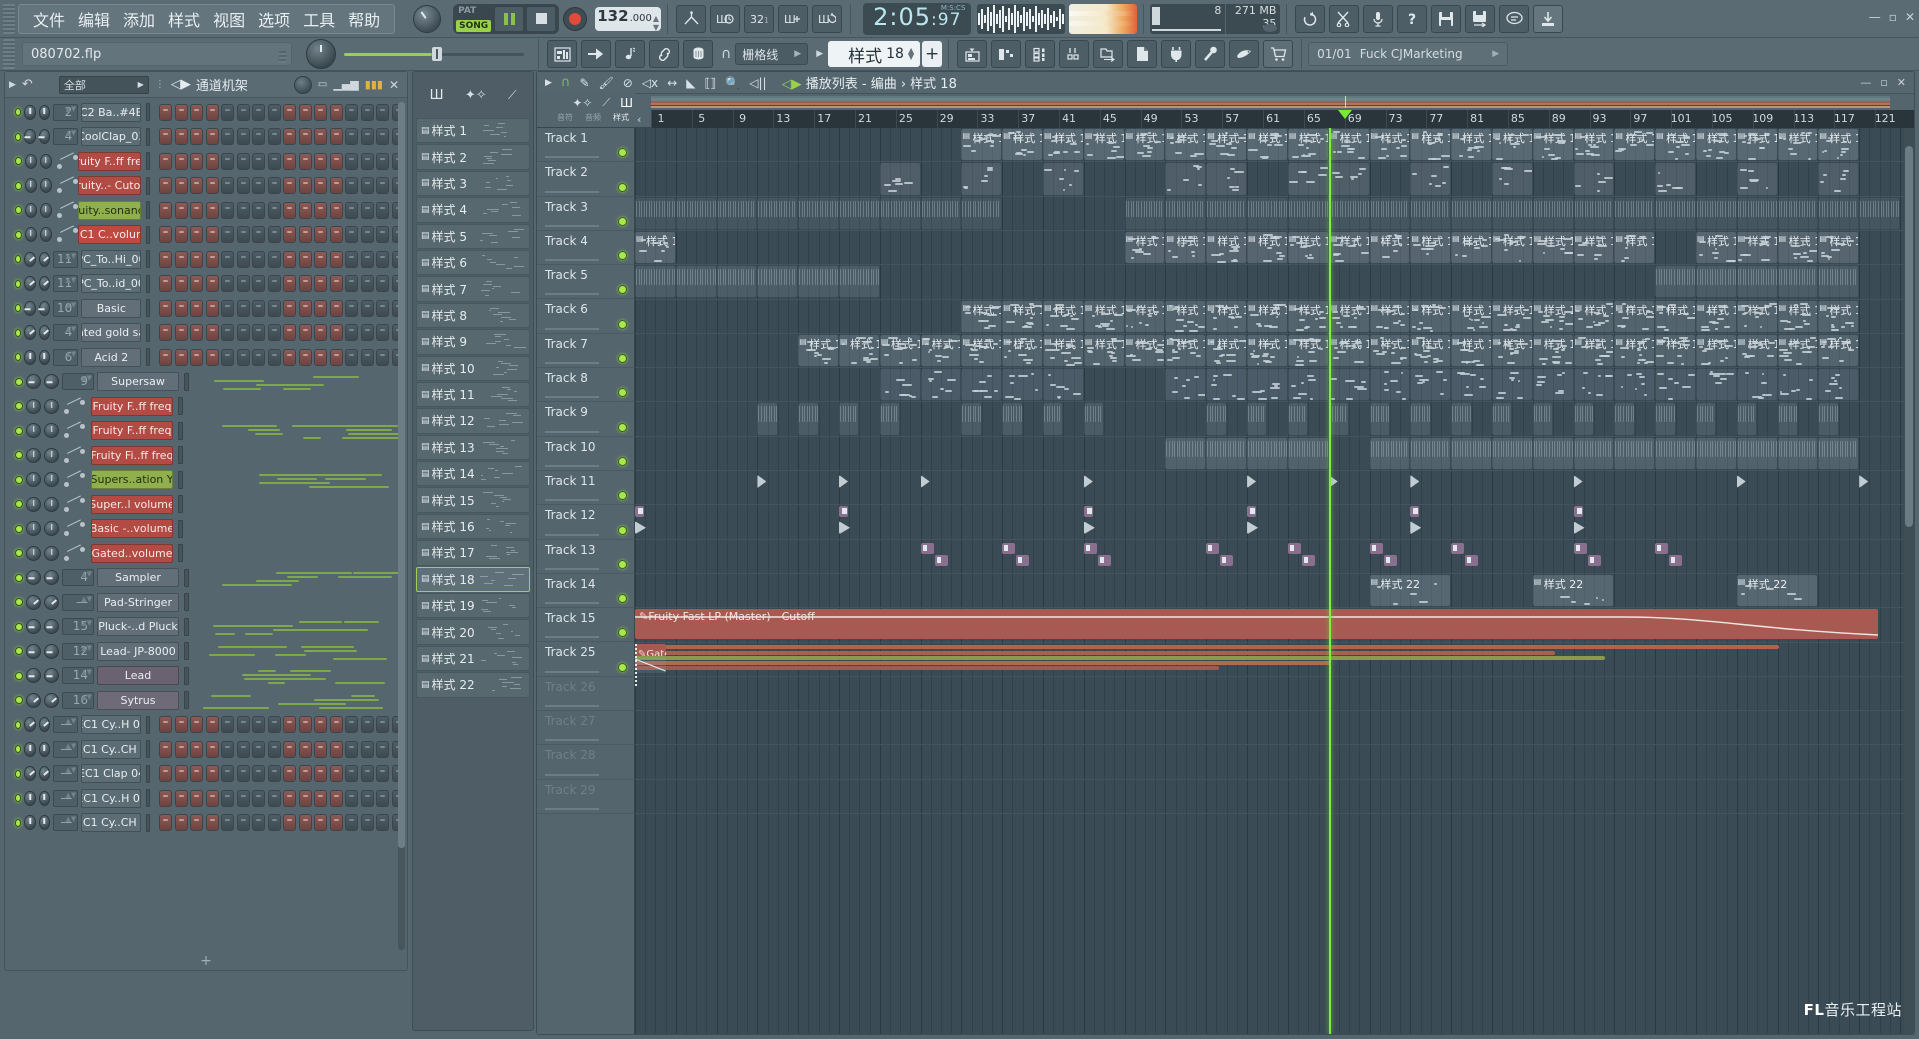  What do you see at coordinates (473, 183) in the screenshot?
I see `pattern-list-item: ▤ 样式 3` at bounding box center [473, 183].